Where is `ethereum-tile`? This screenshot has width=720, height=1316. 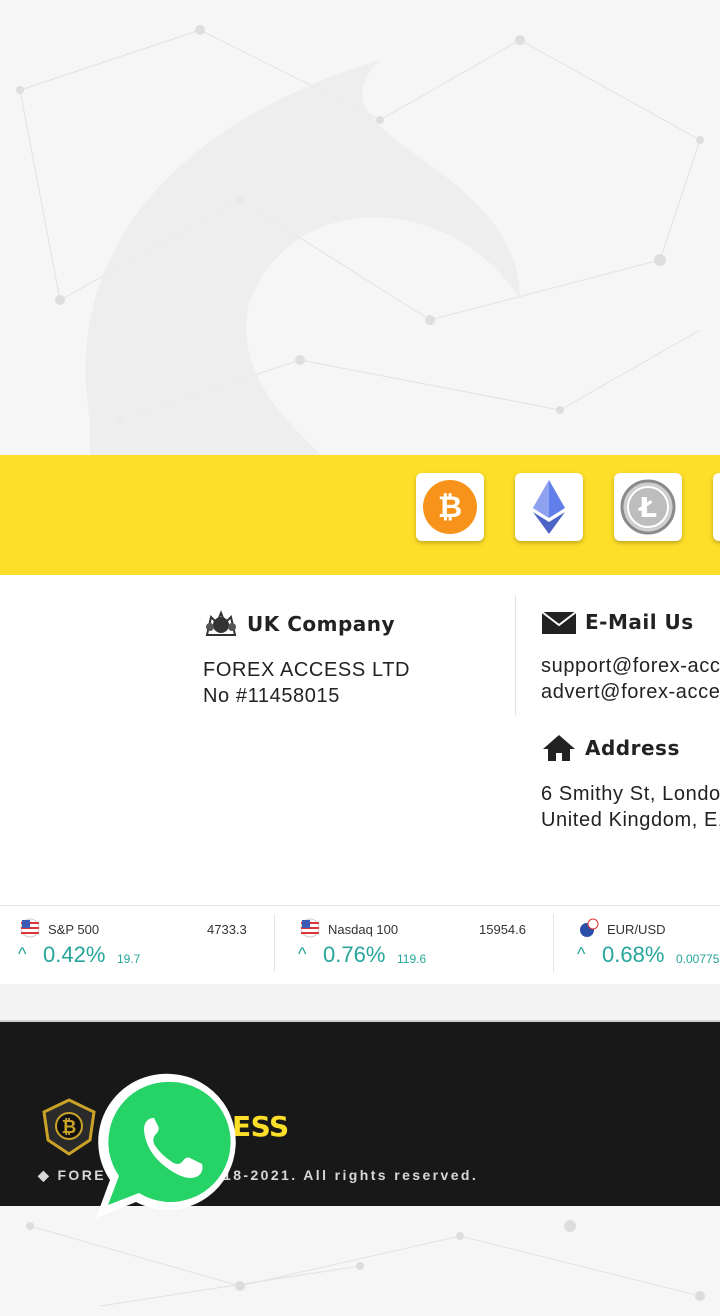
ethereum-tile is located at coordinates (549, 507).